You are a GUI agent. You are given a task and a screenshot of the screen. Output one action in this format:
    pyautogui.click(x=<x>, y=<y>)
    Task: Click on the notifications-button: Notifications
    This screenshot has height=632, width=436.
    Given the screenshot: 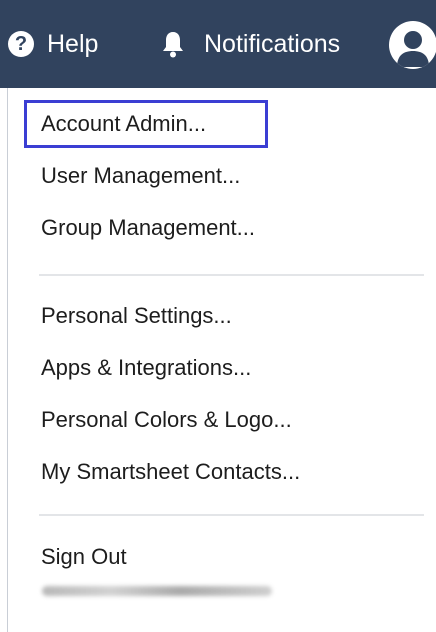 What is the action you would take?
    pyautogui.click(x=250, y=44)
    